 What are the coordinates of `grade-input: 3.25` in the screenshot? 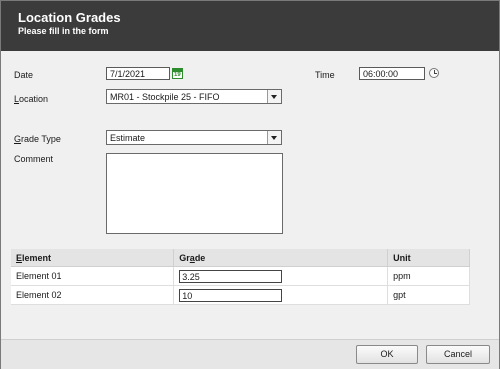 It's located at (231, 276).